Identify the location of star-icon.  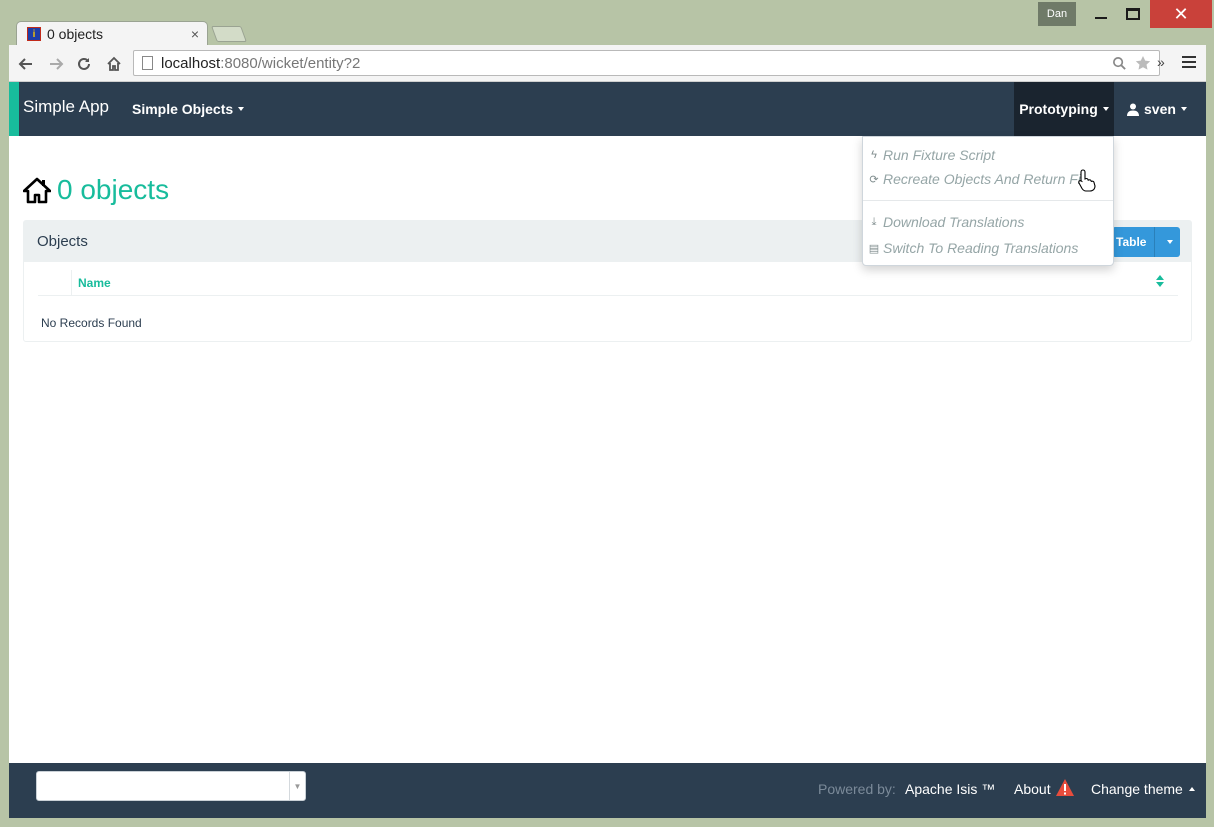
(1143, 63).